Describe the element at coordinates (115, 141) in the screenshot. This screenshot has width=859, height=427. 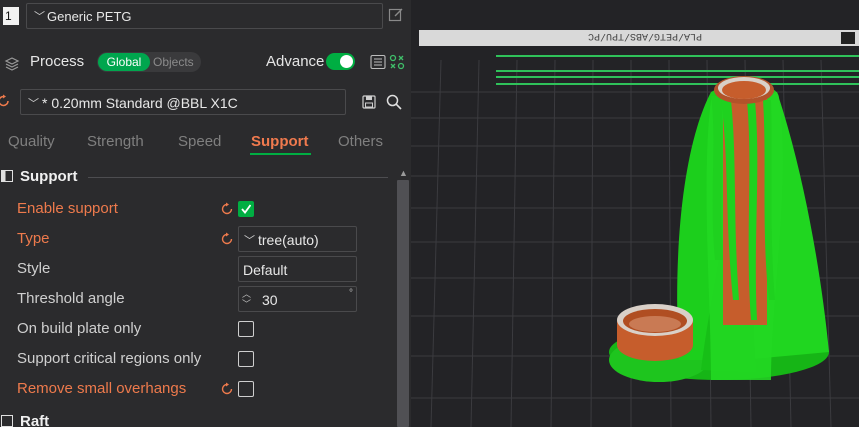
I see `tab-strength: Strength` at that location.